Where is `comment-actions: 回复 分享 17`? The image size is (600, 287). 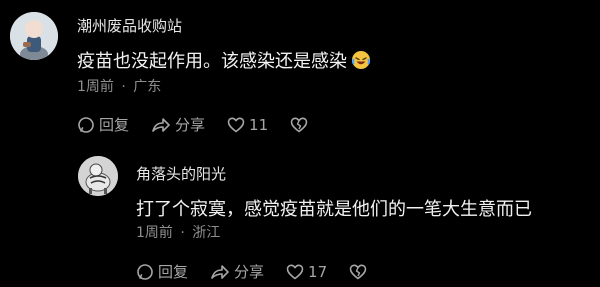
comment-actions: 回复 分享 17 is located at coordinates (264, 271).